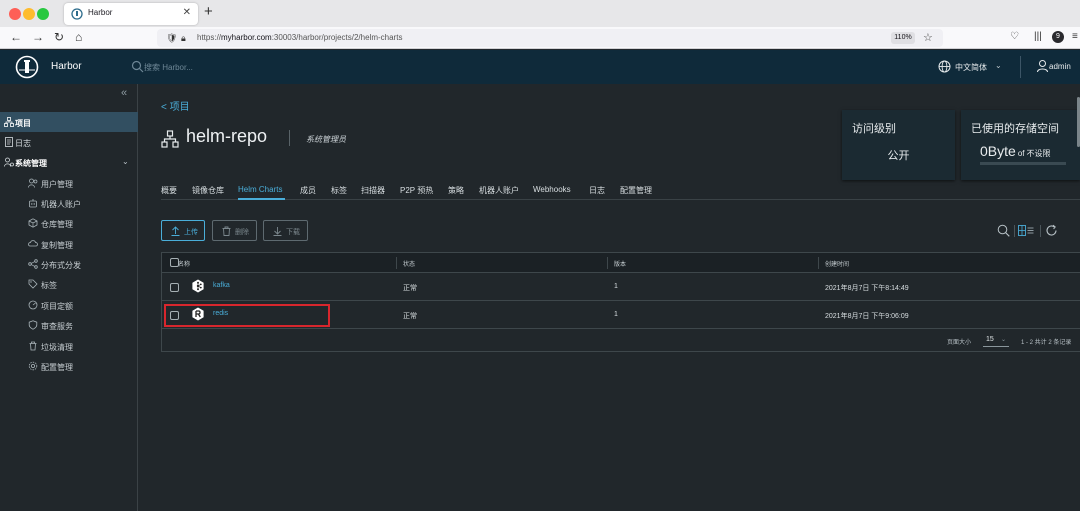 Image resolution: width=1080 pixels, height=511 pixels. What do you see at coordinates (396, 263) in the screenshot?
I see `column-divider` at bounding box center [396, 263].